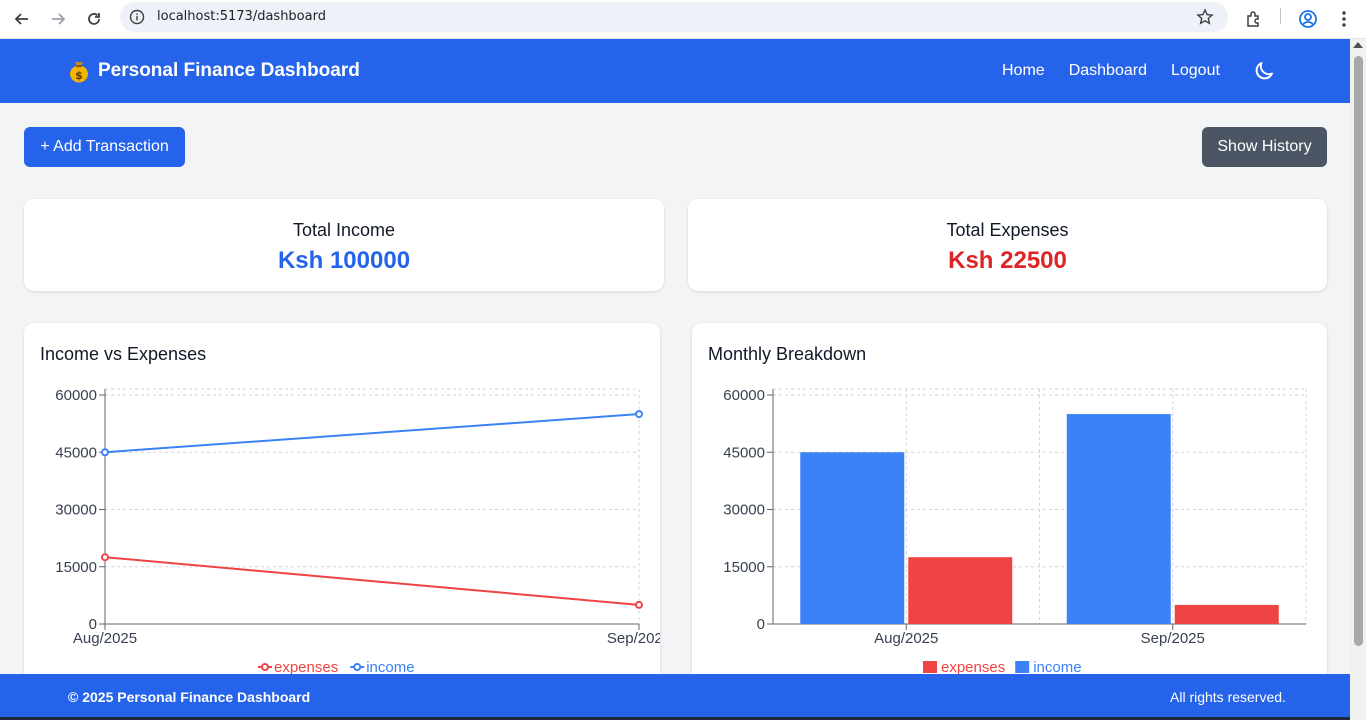 The image size is (1366, 720). What do you see at coordinates (1254, 19) in the screenshot?
I see `extensions-icon` at bounding box center [1254, 19].